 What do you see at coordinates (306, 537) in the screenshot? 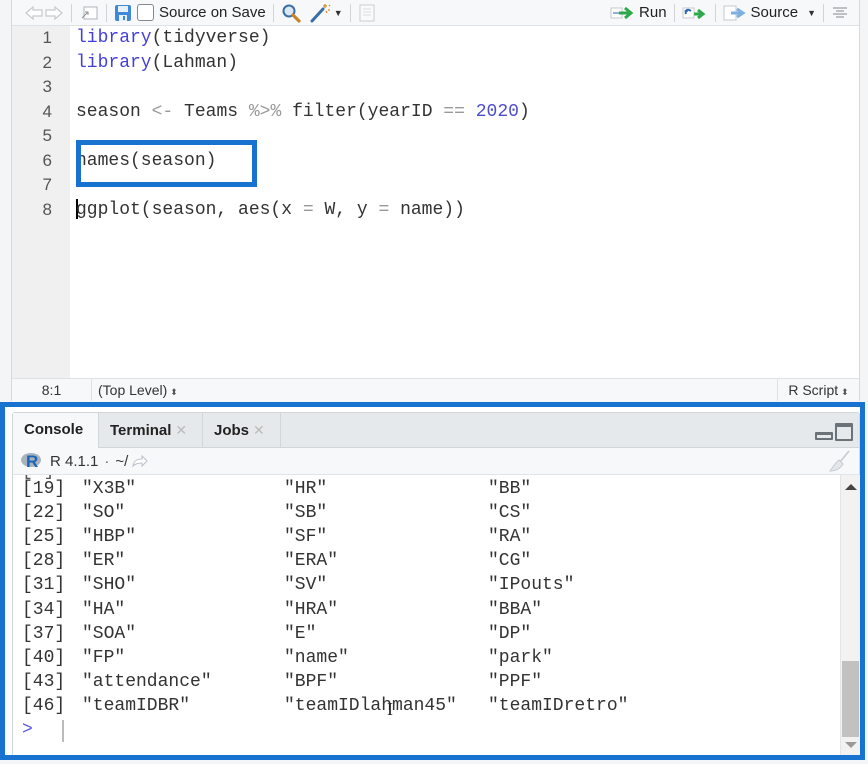
I see `output-value: "SF"` at bounding box center [306, 537].